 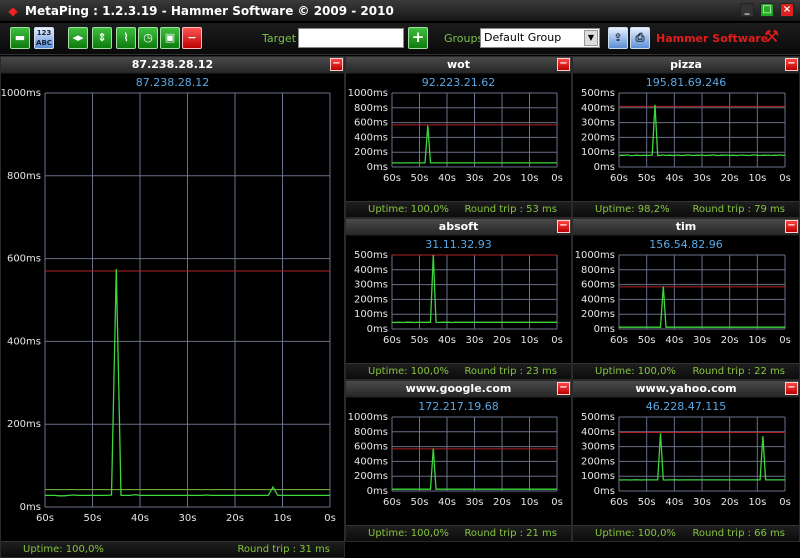 I want to click on abc-sort-icon: 123 ABC, so click(x=44, y=38).